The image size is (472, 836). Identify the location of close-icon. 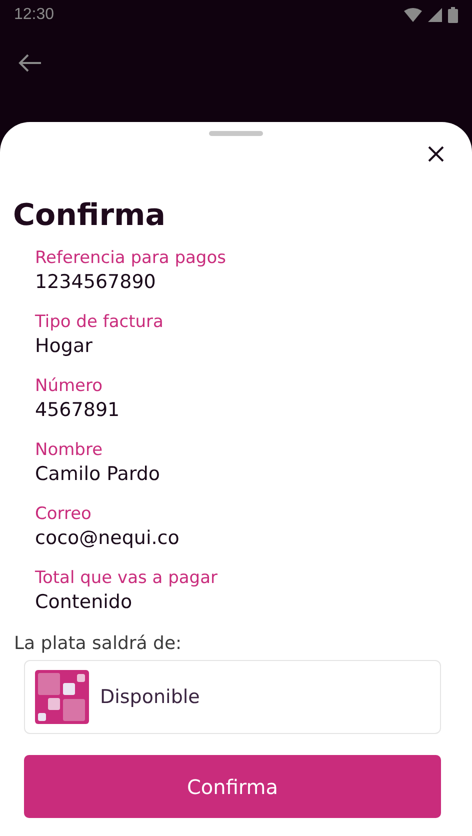
(436, 154).